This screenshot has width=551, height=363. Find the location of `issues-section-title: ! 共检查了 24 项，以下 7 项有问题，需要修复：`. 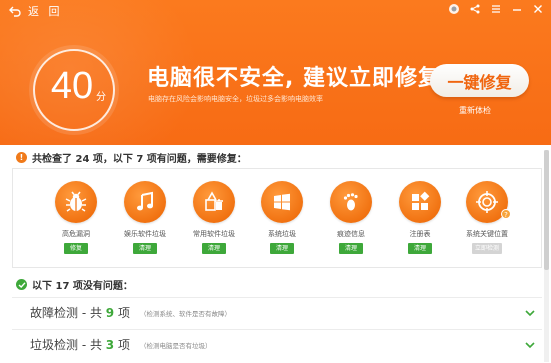

issues-section-title: ! 共检查了 24 项，以下 7 项有问题，需要修复： is located at coordinates (131, 157).